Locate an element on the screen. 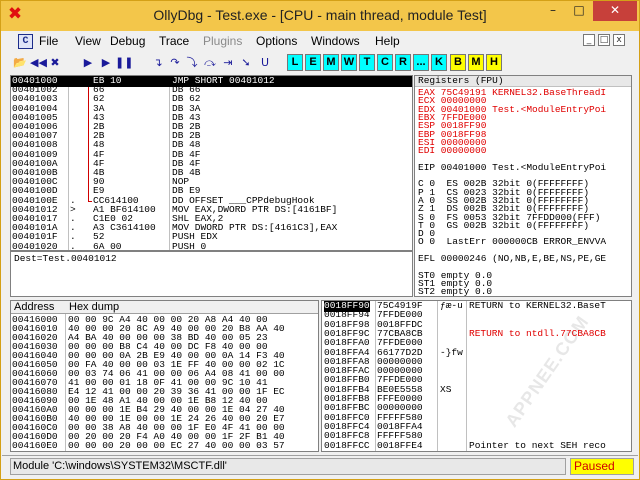  info-pane: Dest=Test.00401012 is located at coordinates (211, 274).